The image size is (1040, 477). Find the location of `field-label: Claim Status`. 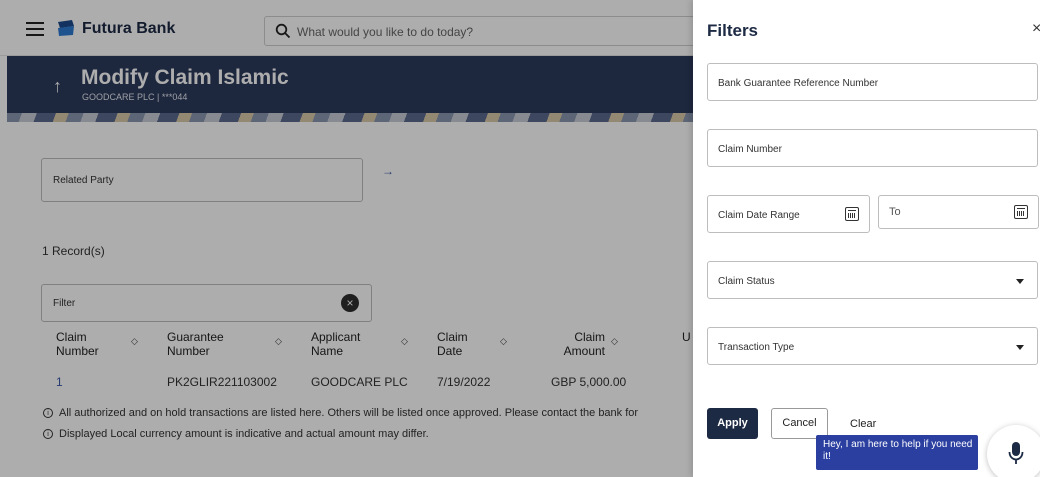

field-label: Claim Status is located at coordinates (746, 281).